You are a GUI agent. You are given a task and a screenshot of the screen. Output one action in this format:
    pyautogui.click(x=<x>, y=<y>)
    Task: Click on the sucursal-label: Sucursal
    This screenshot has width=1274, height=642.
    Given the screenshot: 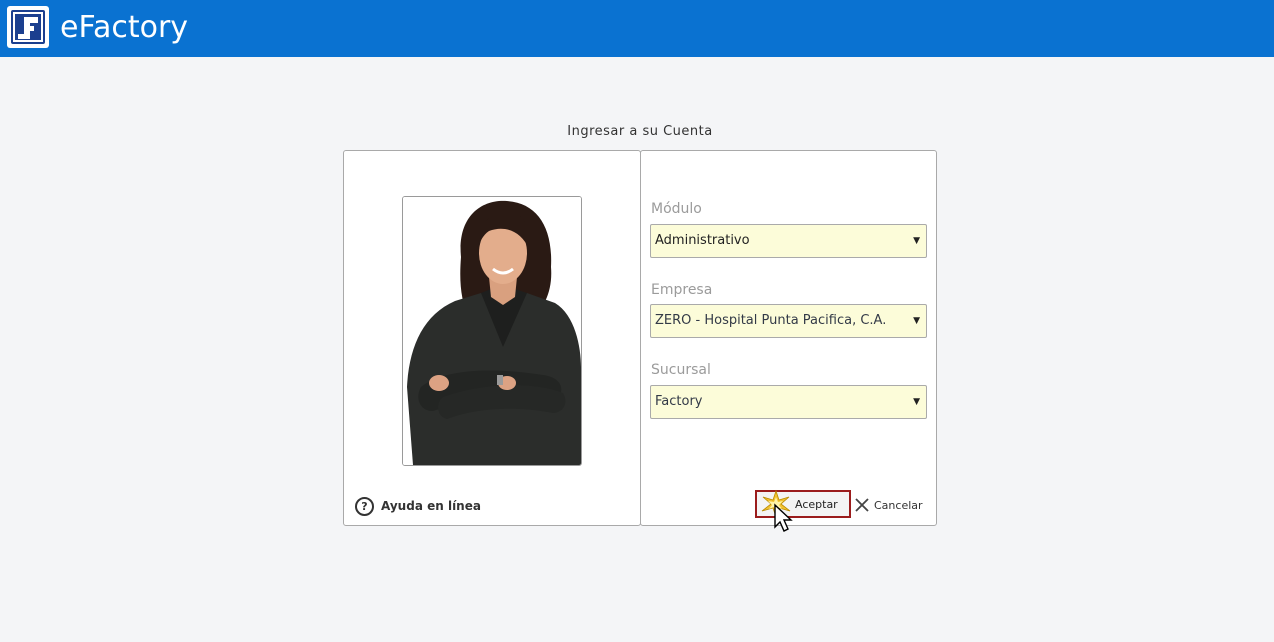 What is the action you would take?
    pyautogui.click(x=681, y=370)
    